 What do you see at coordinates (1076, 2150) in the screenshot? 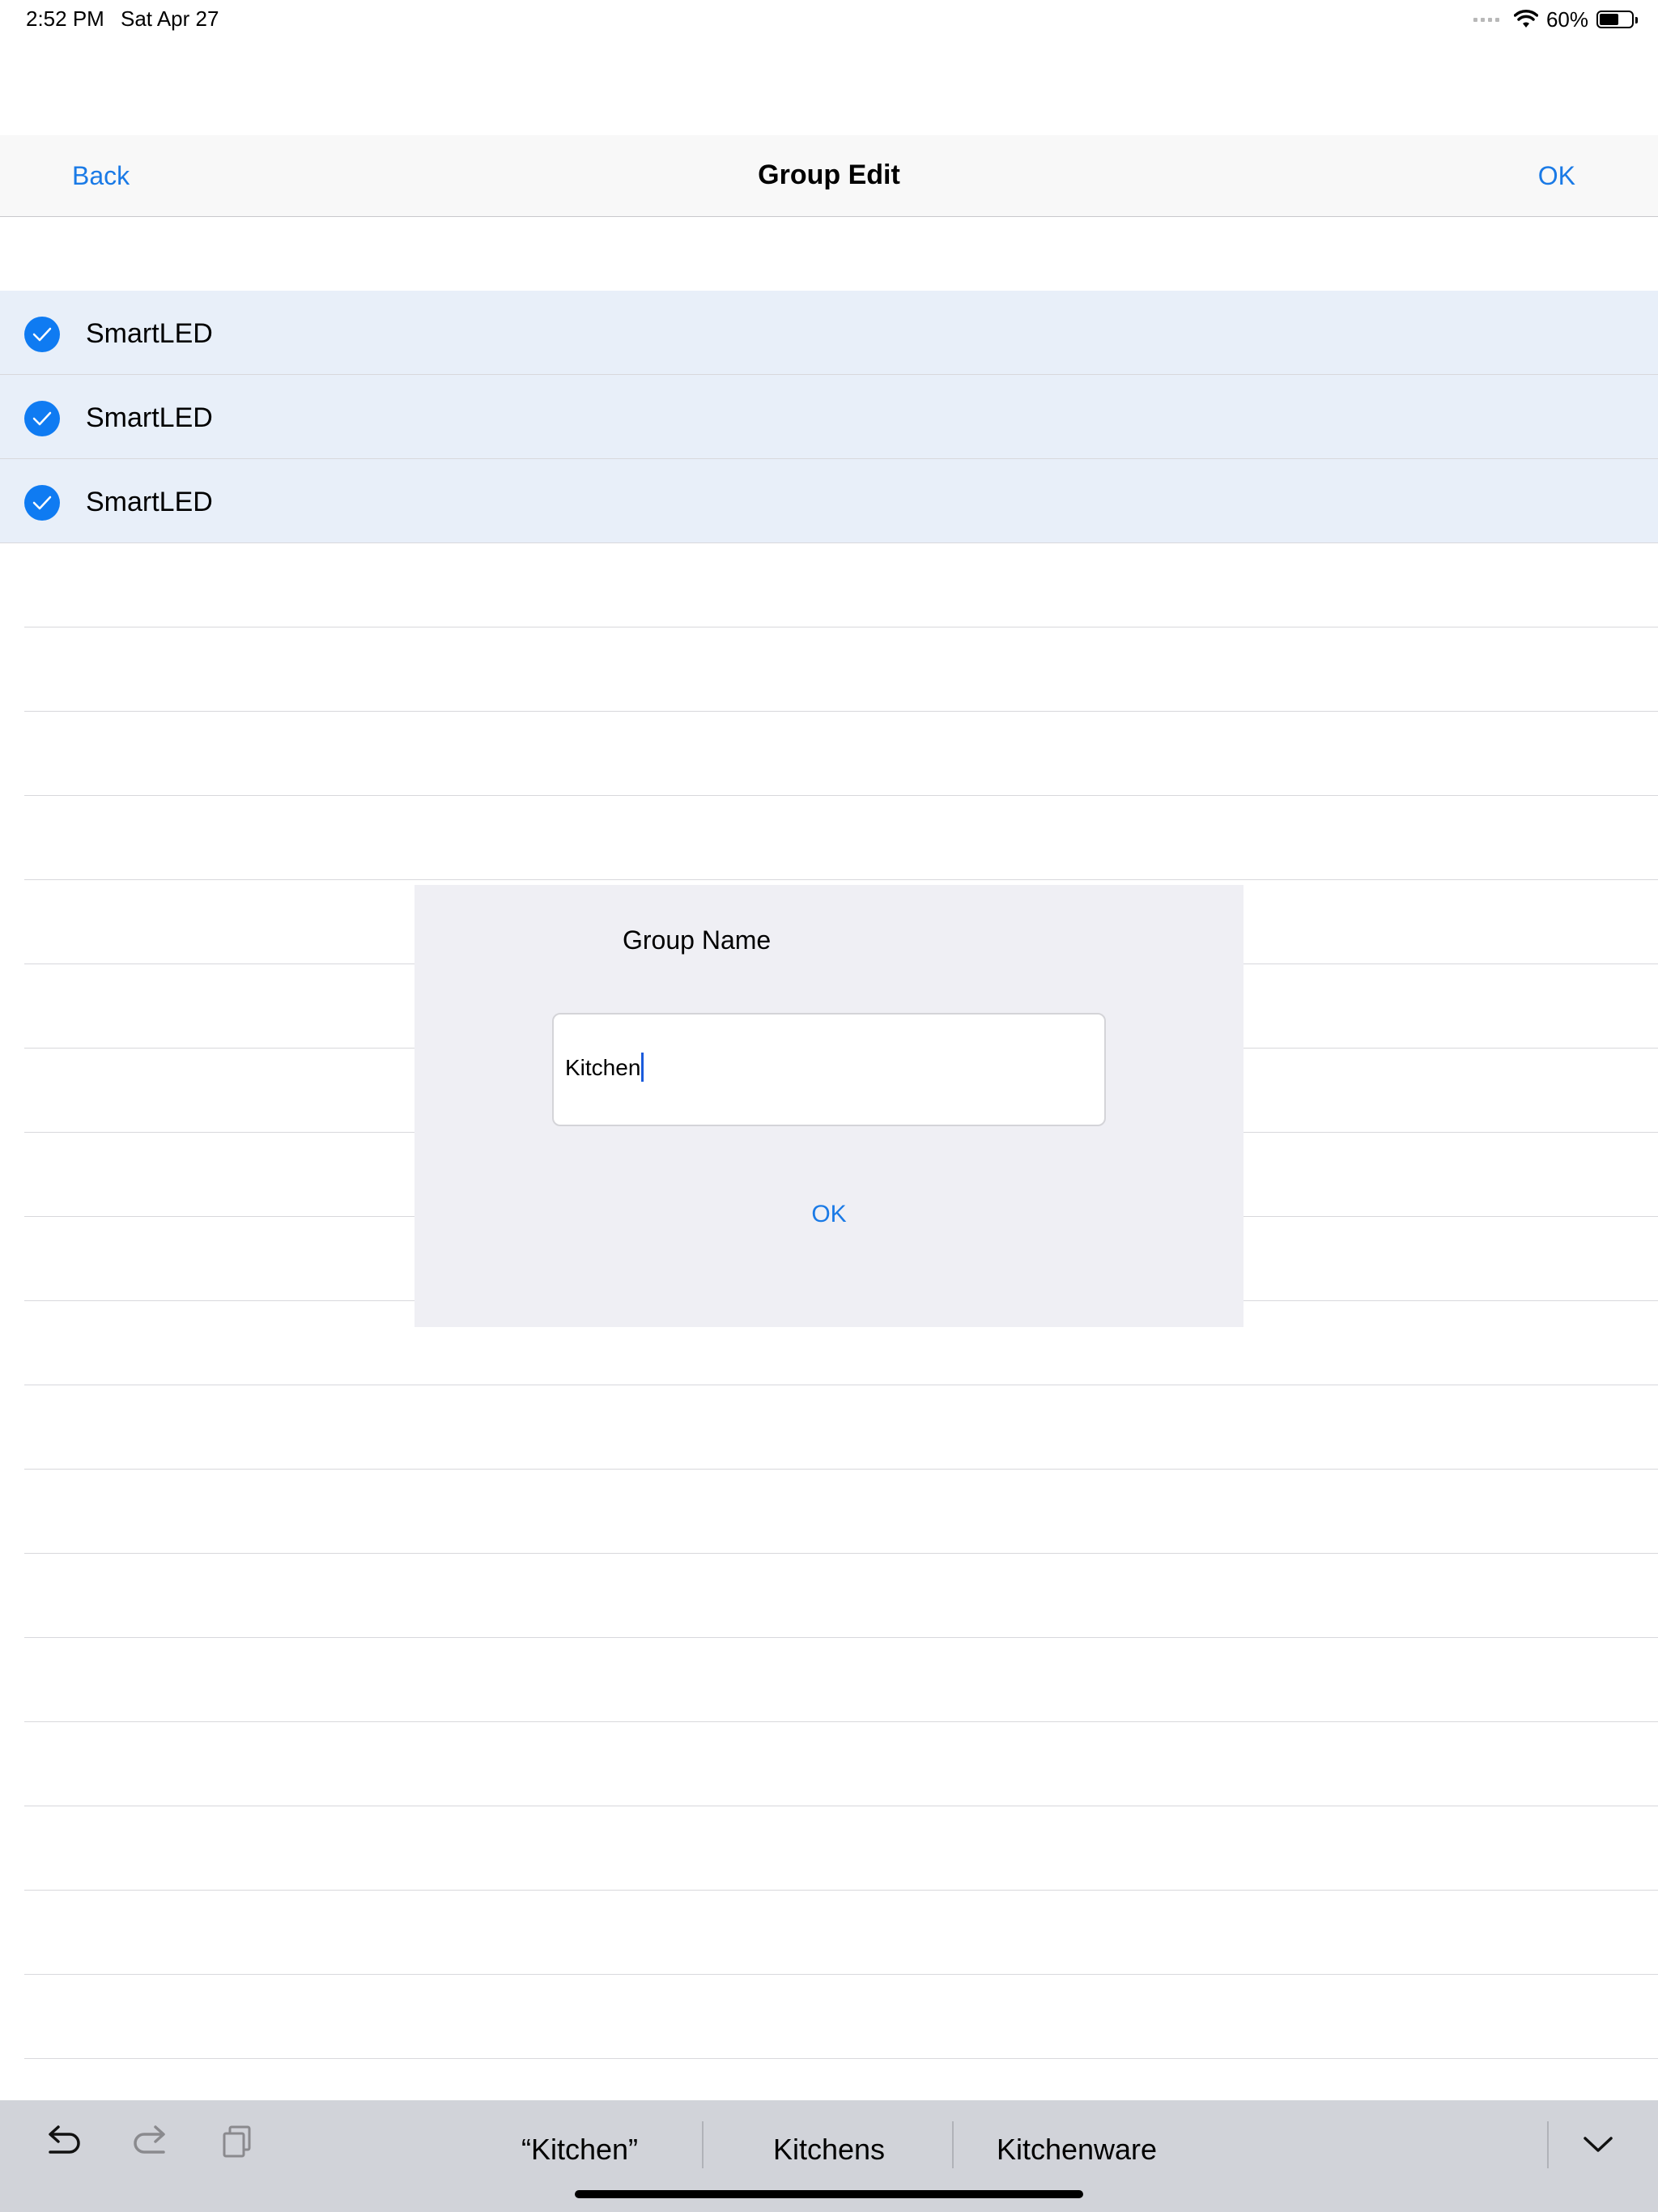
I see `suggestion-3: Kitchenware` at bounding box center [1076, 2150].